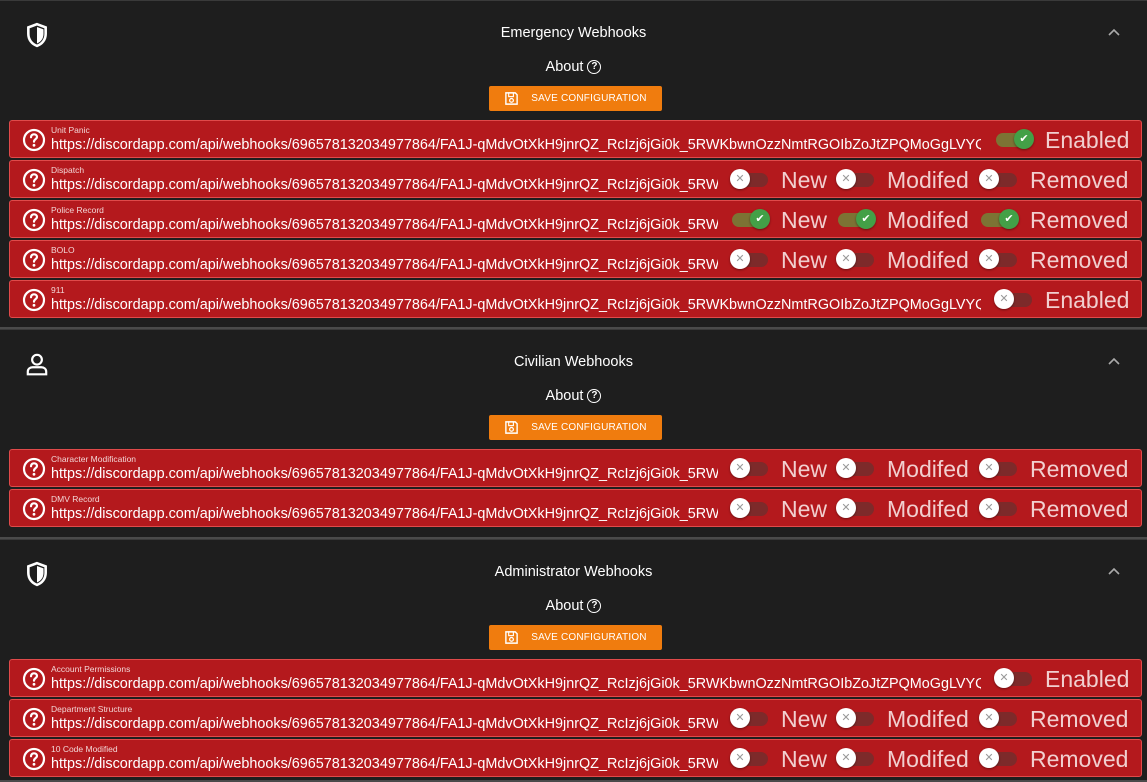 Image resolution: width=1147 pixels, height=782 pixels. I want to click on modified-toggle: ✔ Modifed, so click(903, 219).